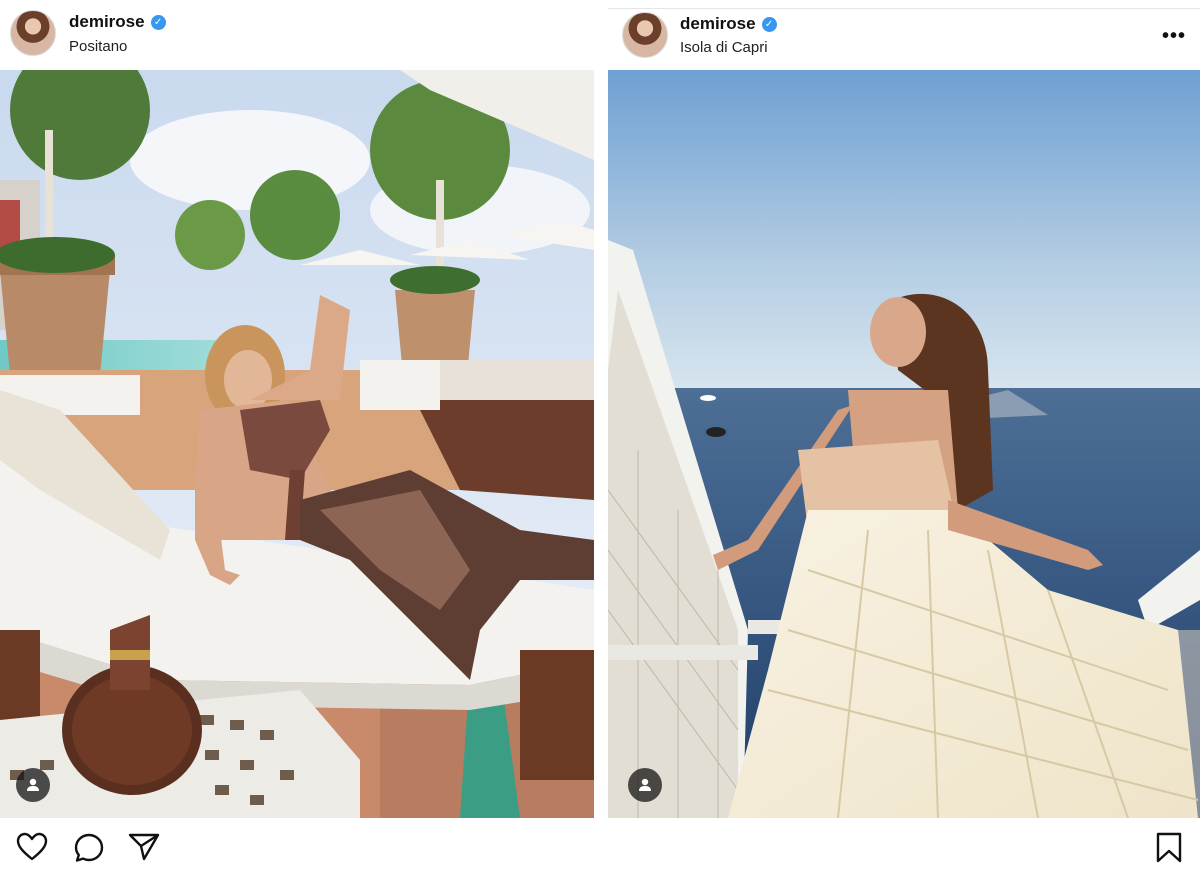  Describe the element at coordinates (89, 850) in the screenshot. I see `comment-icon` at that location.